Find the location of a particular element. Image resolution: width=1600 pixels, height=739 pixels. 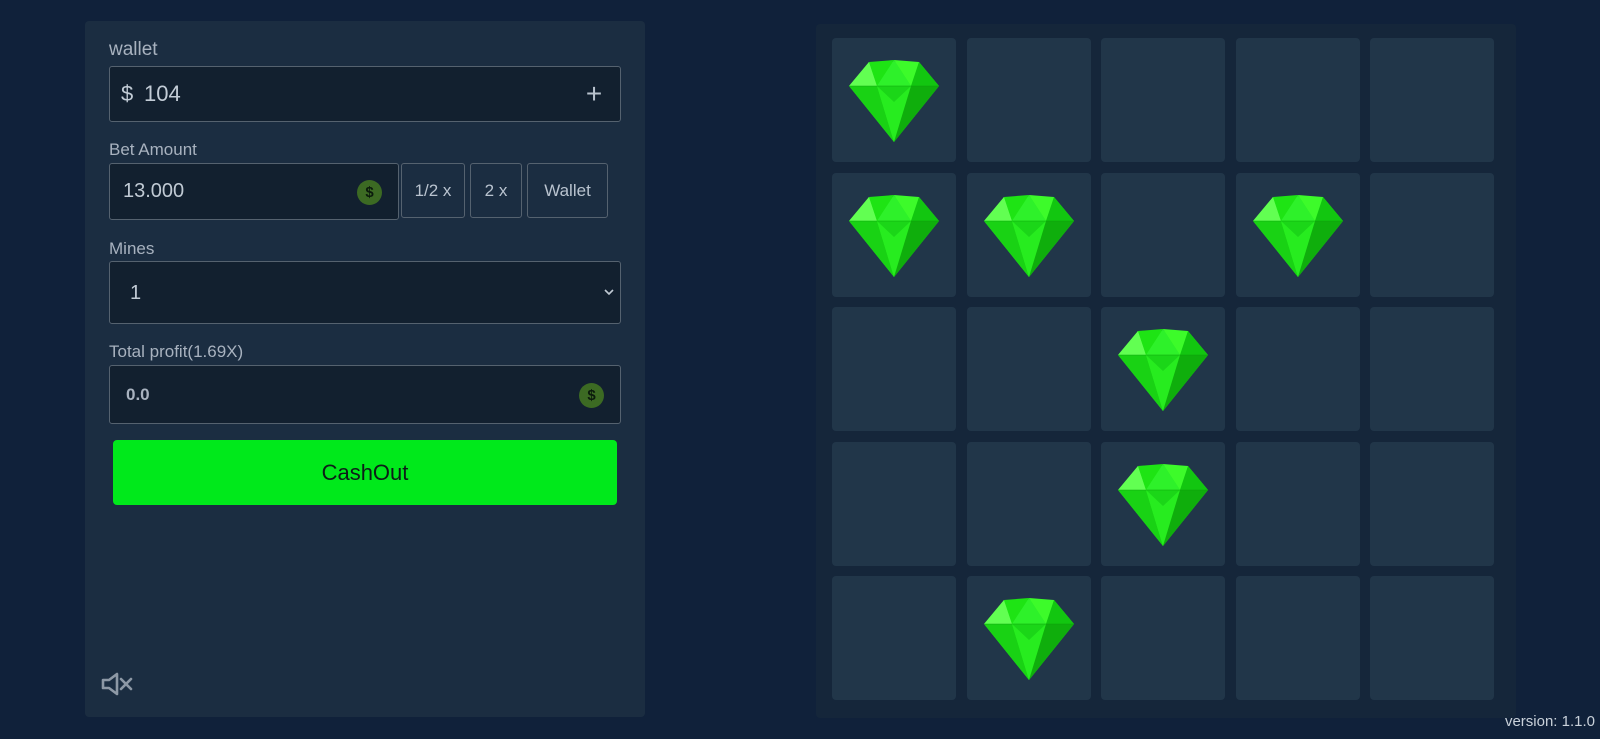

total-profit-value: 0.0 is located at coordinates (138, 394).